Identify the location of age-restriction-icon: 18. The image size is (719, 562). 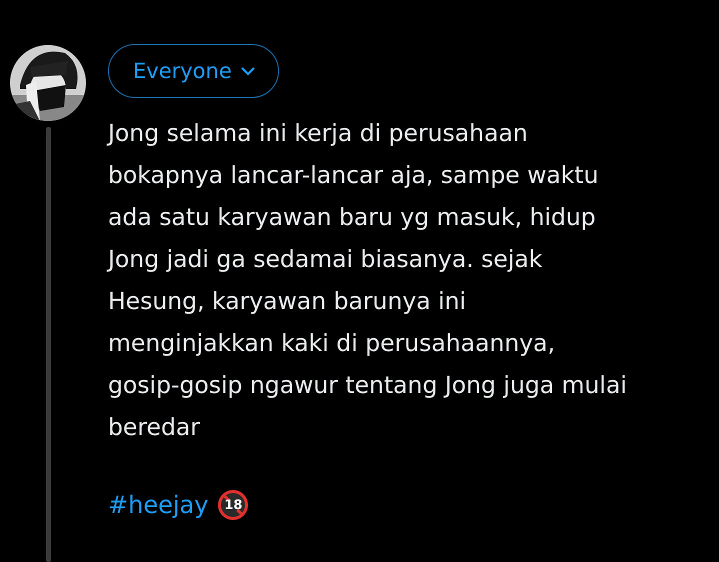
(233, 505).